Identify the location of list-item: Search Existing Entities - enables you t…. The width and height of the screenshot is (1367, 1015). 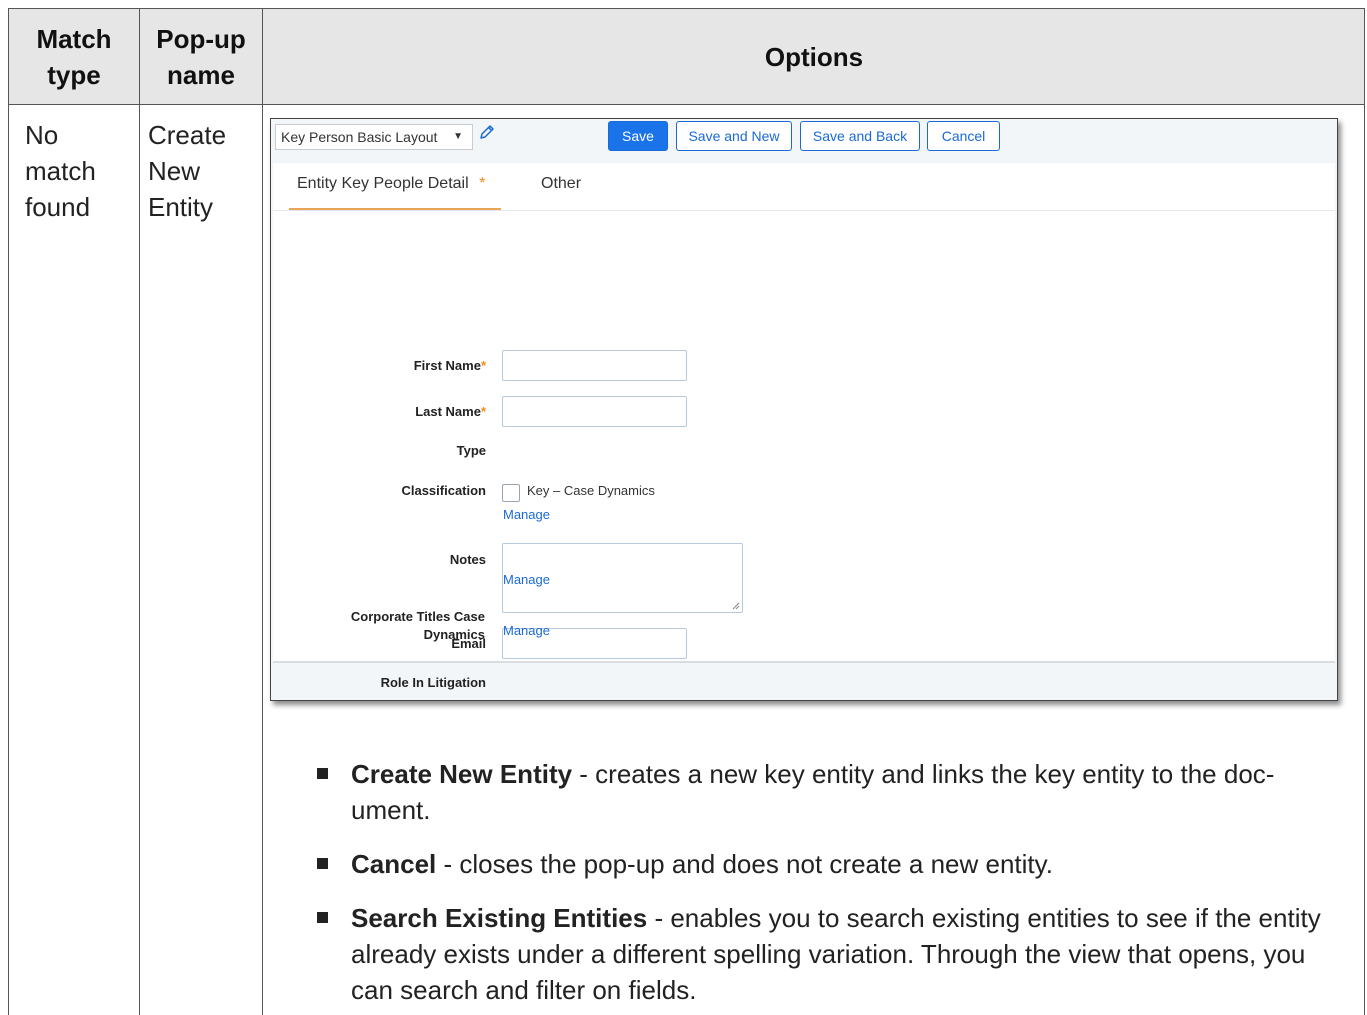
(828, 954).